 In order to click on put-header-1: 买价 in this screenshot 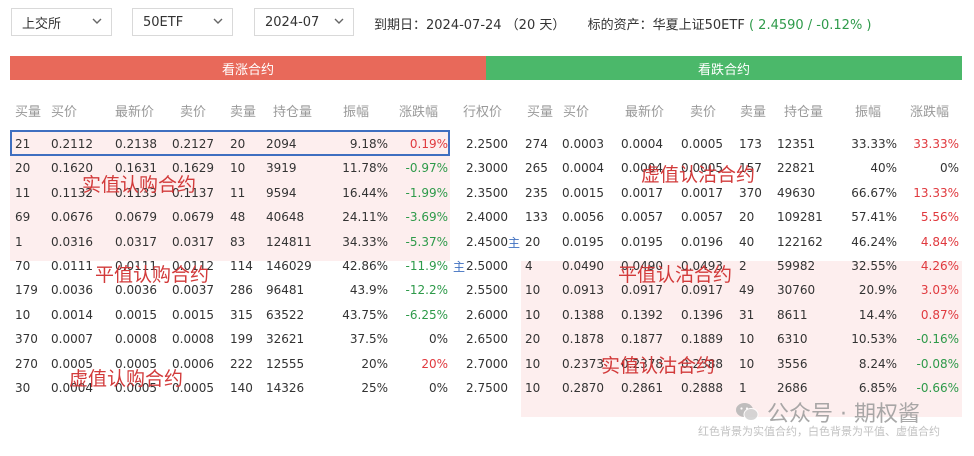, I will do `click(576, 112)`.